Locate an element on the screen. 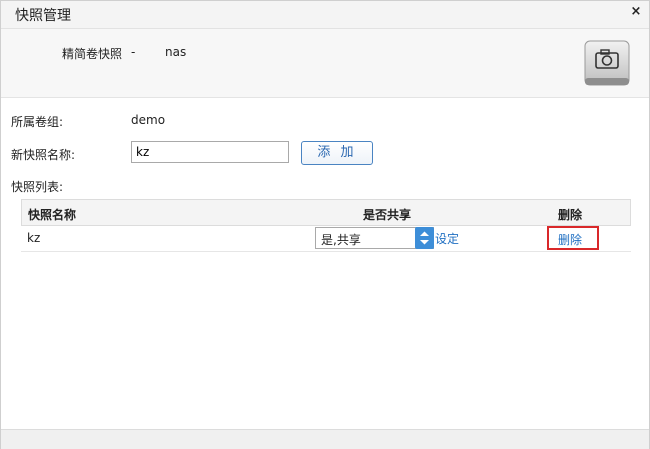  header-dash: - is located at coordinates (133, 52).